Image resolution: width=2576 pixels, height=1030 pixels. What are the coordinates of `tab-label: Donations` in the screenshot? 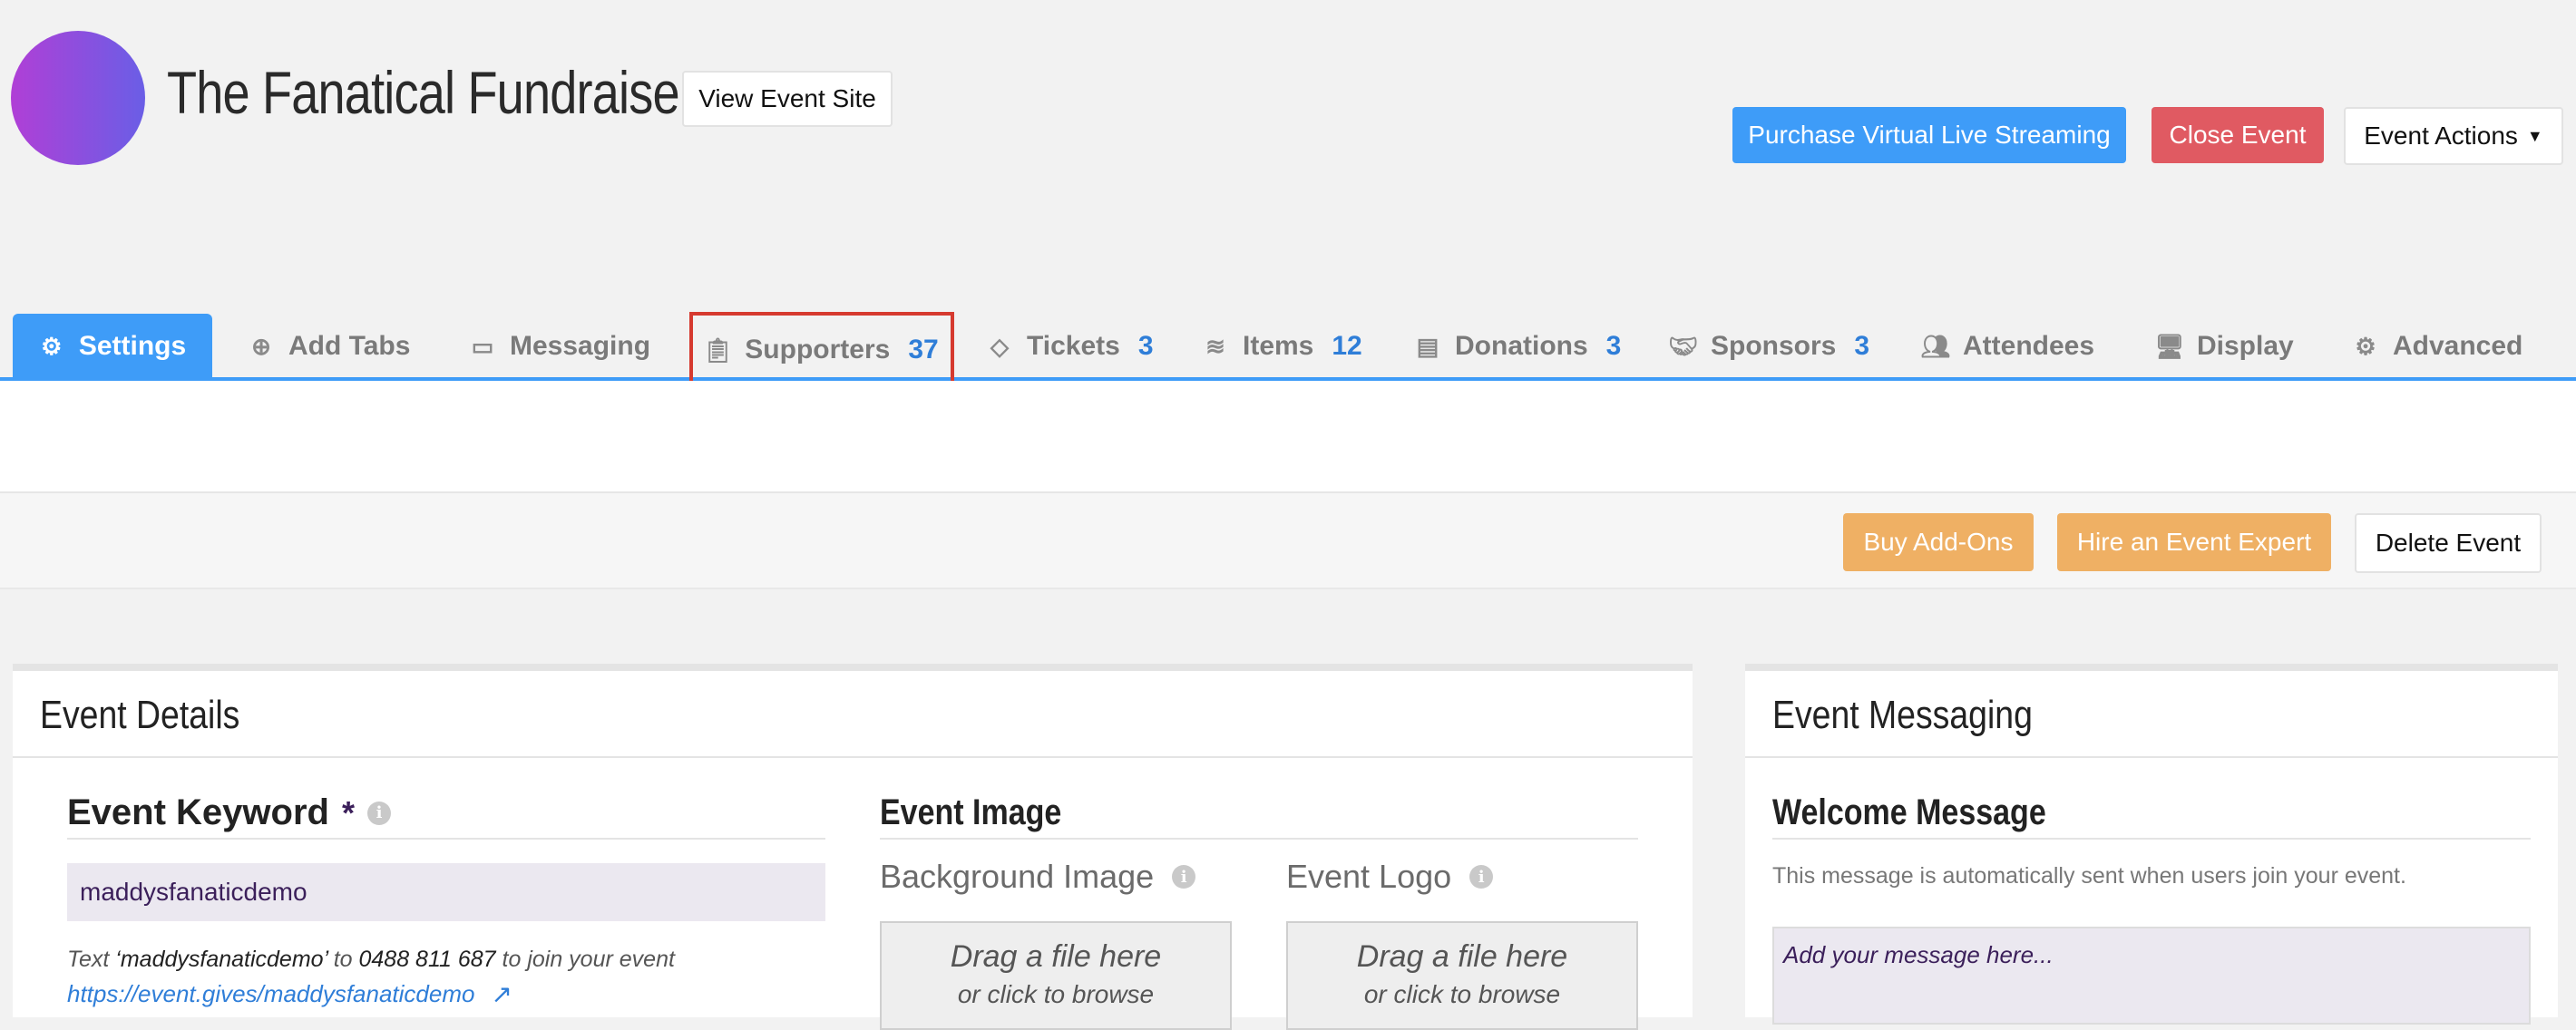 It's located at (1521, 346).